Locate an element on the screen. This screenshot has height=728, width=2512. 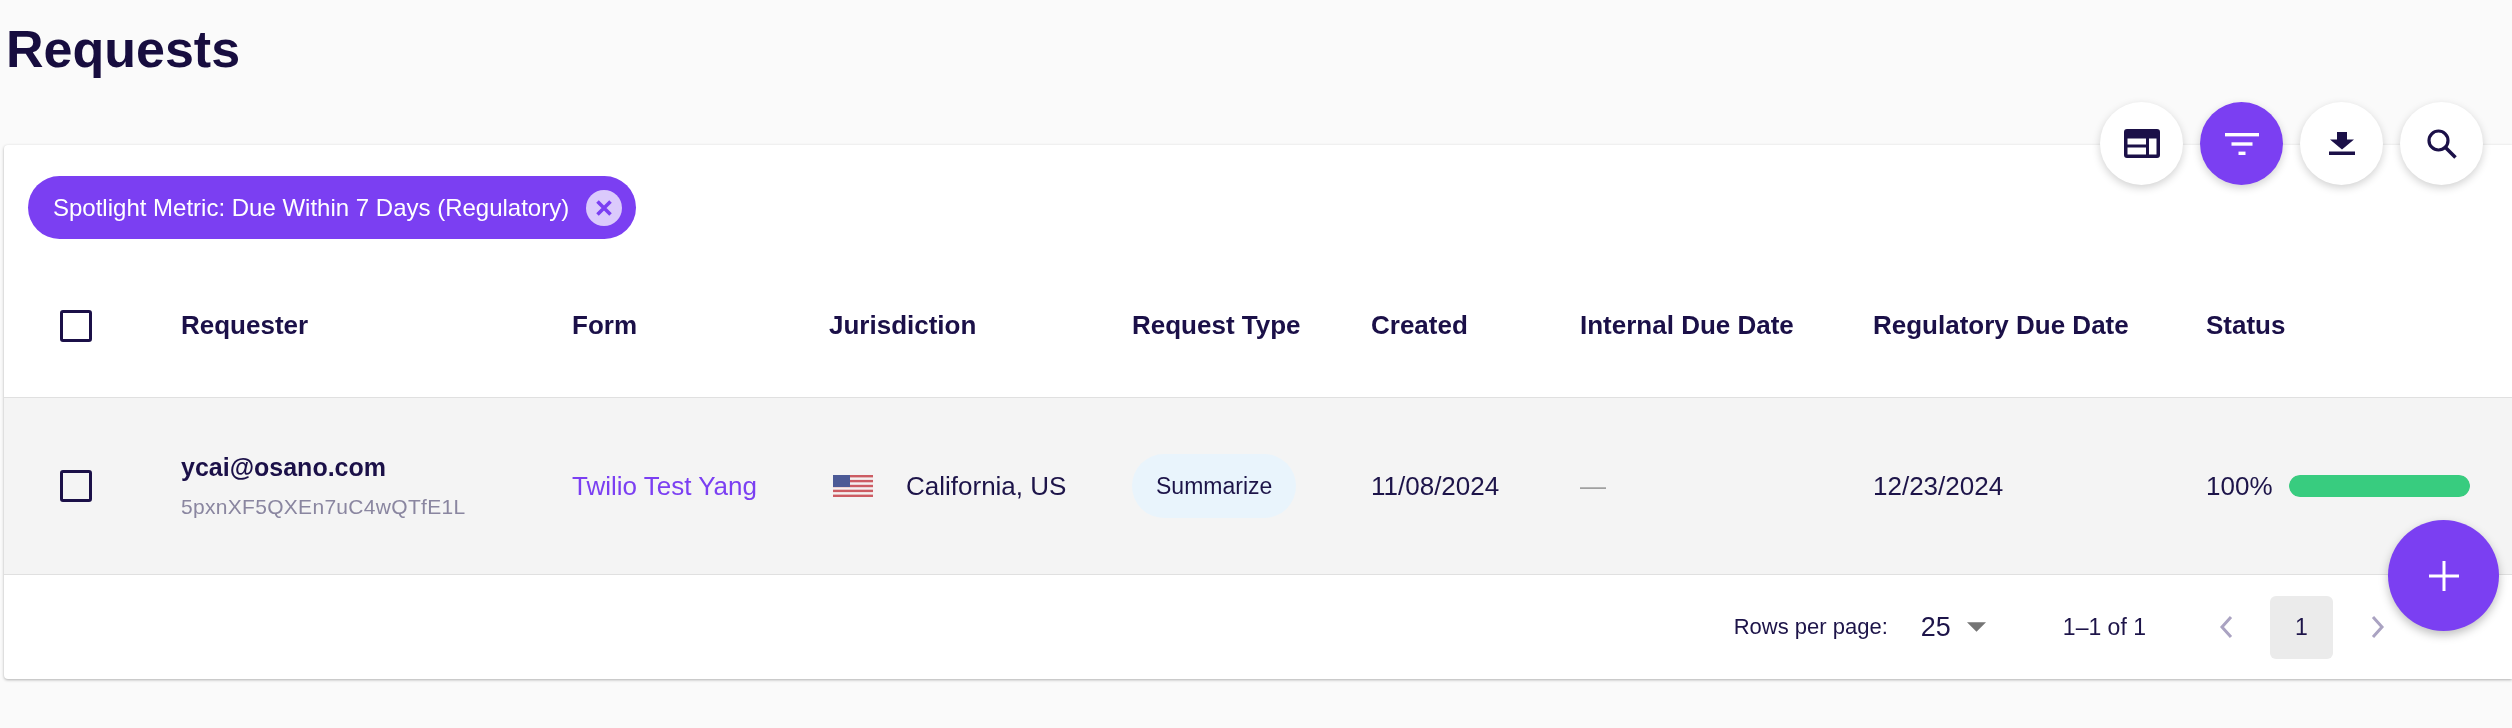
status-percent: 100% is located at coordinates (2239, 486).